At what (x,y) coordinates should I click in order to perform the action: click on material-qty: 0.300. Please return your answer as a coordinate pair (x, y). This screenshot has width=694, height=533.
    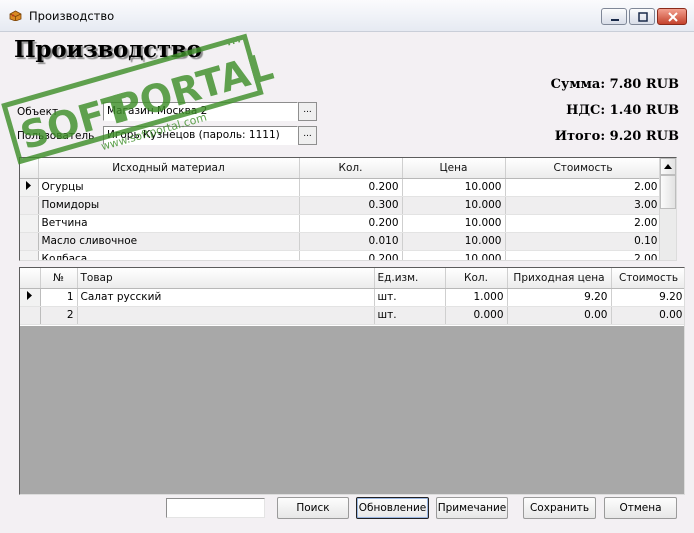
    Looking at the image, I should click on (351, 205).